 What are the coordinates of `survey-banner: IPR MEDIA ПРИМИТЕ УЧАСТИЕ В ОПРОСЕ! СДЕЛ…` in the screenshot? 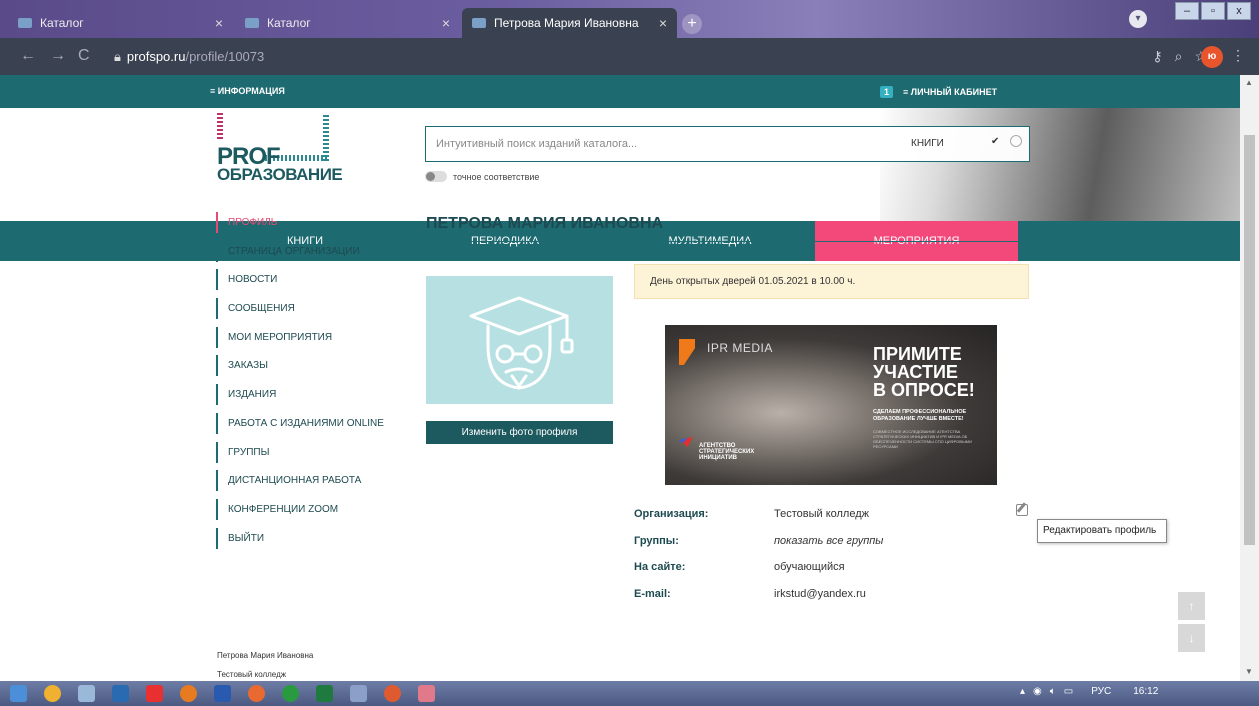 It's located at (831, 405).